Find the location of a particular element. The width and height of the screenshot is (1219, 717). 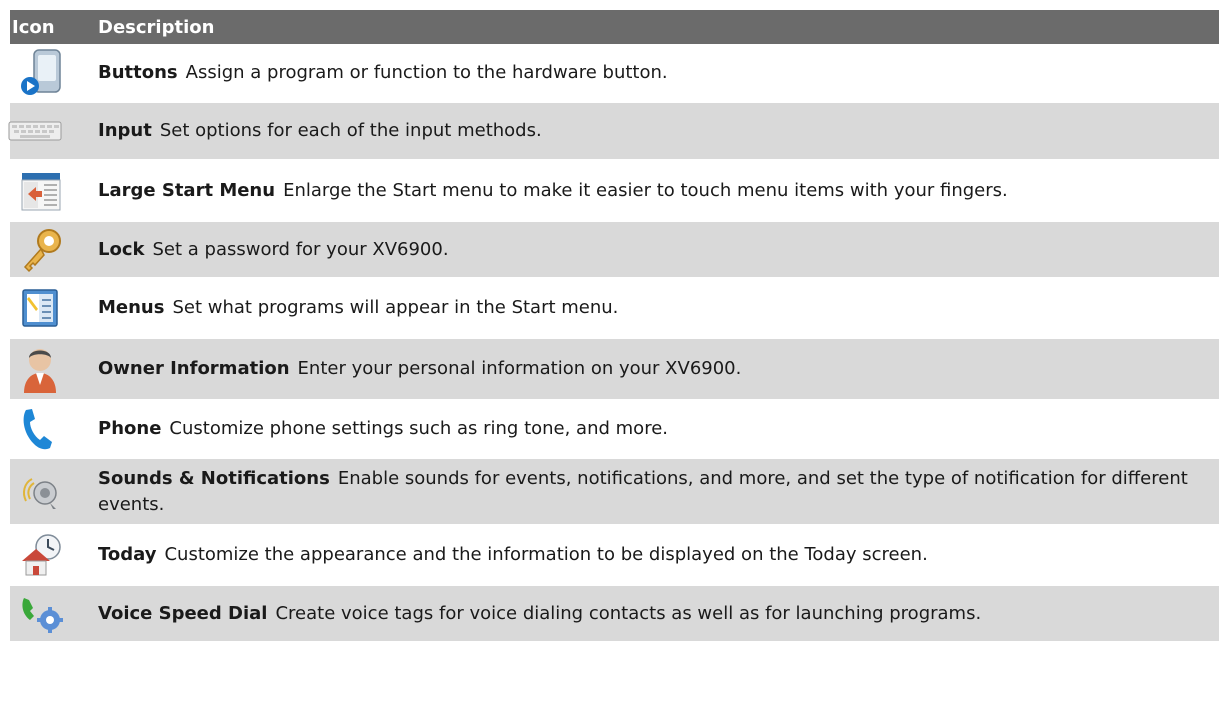

row-name: Owner Information is located at coordinates (194, 368).